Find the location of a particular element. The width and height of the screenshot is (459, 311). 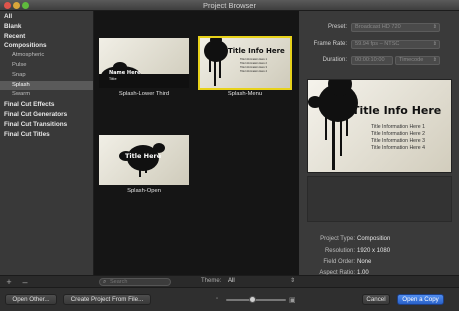

field-order-value: None is located at coordinates (364, 262).